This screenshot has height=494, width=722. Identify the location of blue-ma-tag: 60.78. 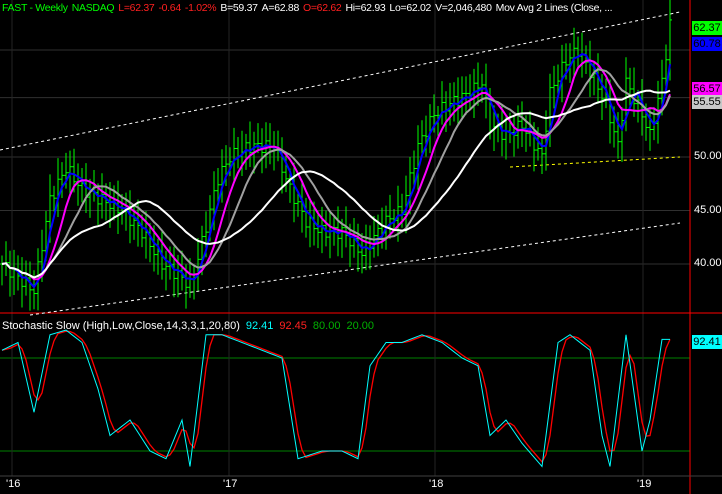
(707, 44).